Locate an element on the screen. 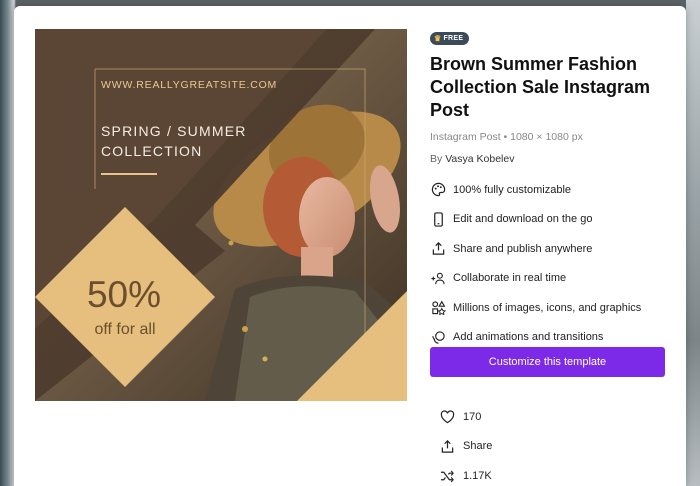  collaborate-icon is located at coordinates (438, 278).